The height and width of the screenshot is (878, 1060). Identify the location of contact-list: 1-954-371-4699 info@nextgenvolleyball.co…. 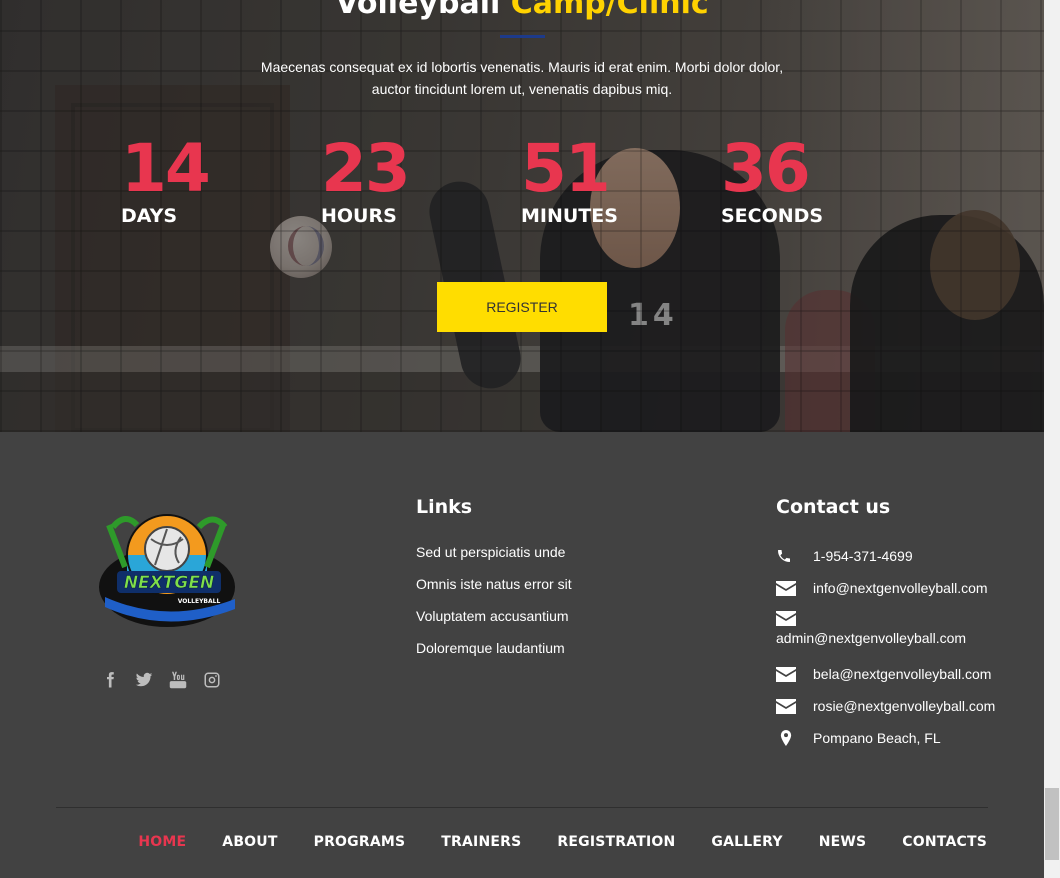
(896, 647).